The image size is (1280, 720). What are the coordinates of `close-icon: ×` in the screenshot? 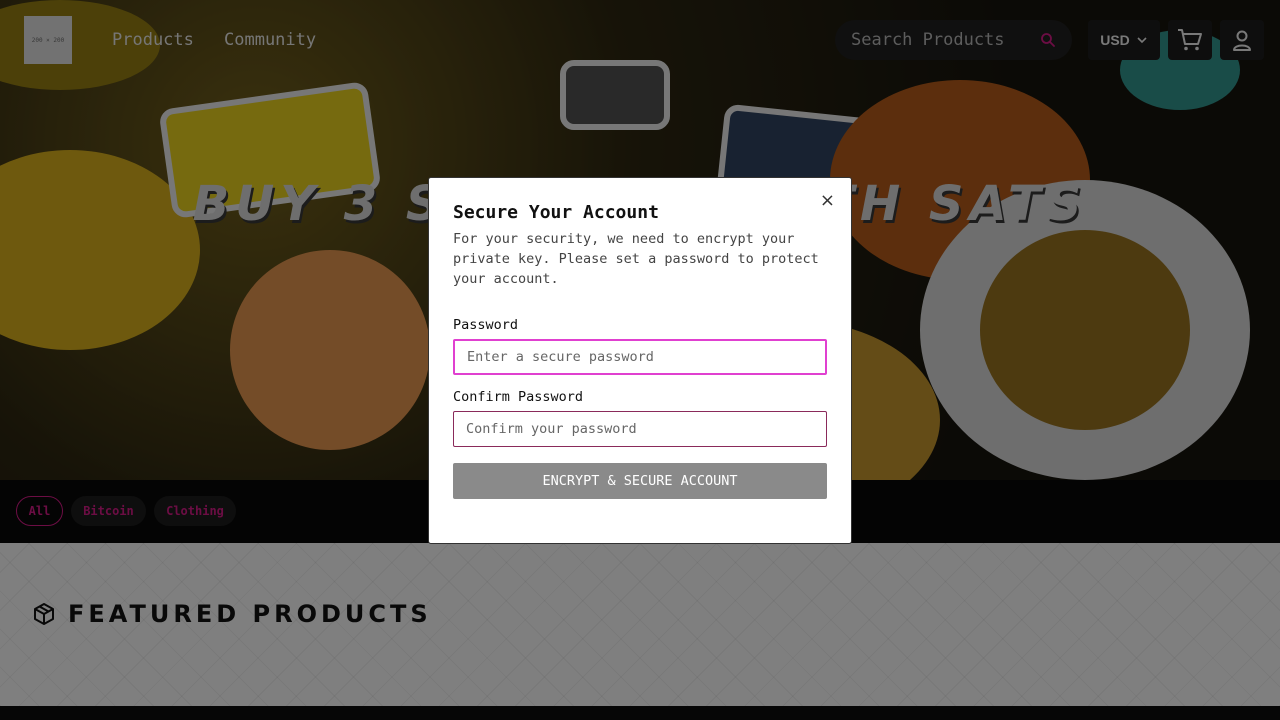 It's located at (827, 201).